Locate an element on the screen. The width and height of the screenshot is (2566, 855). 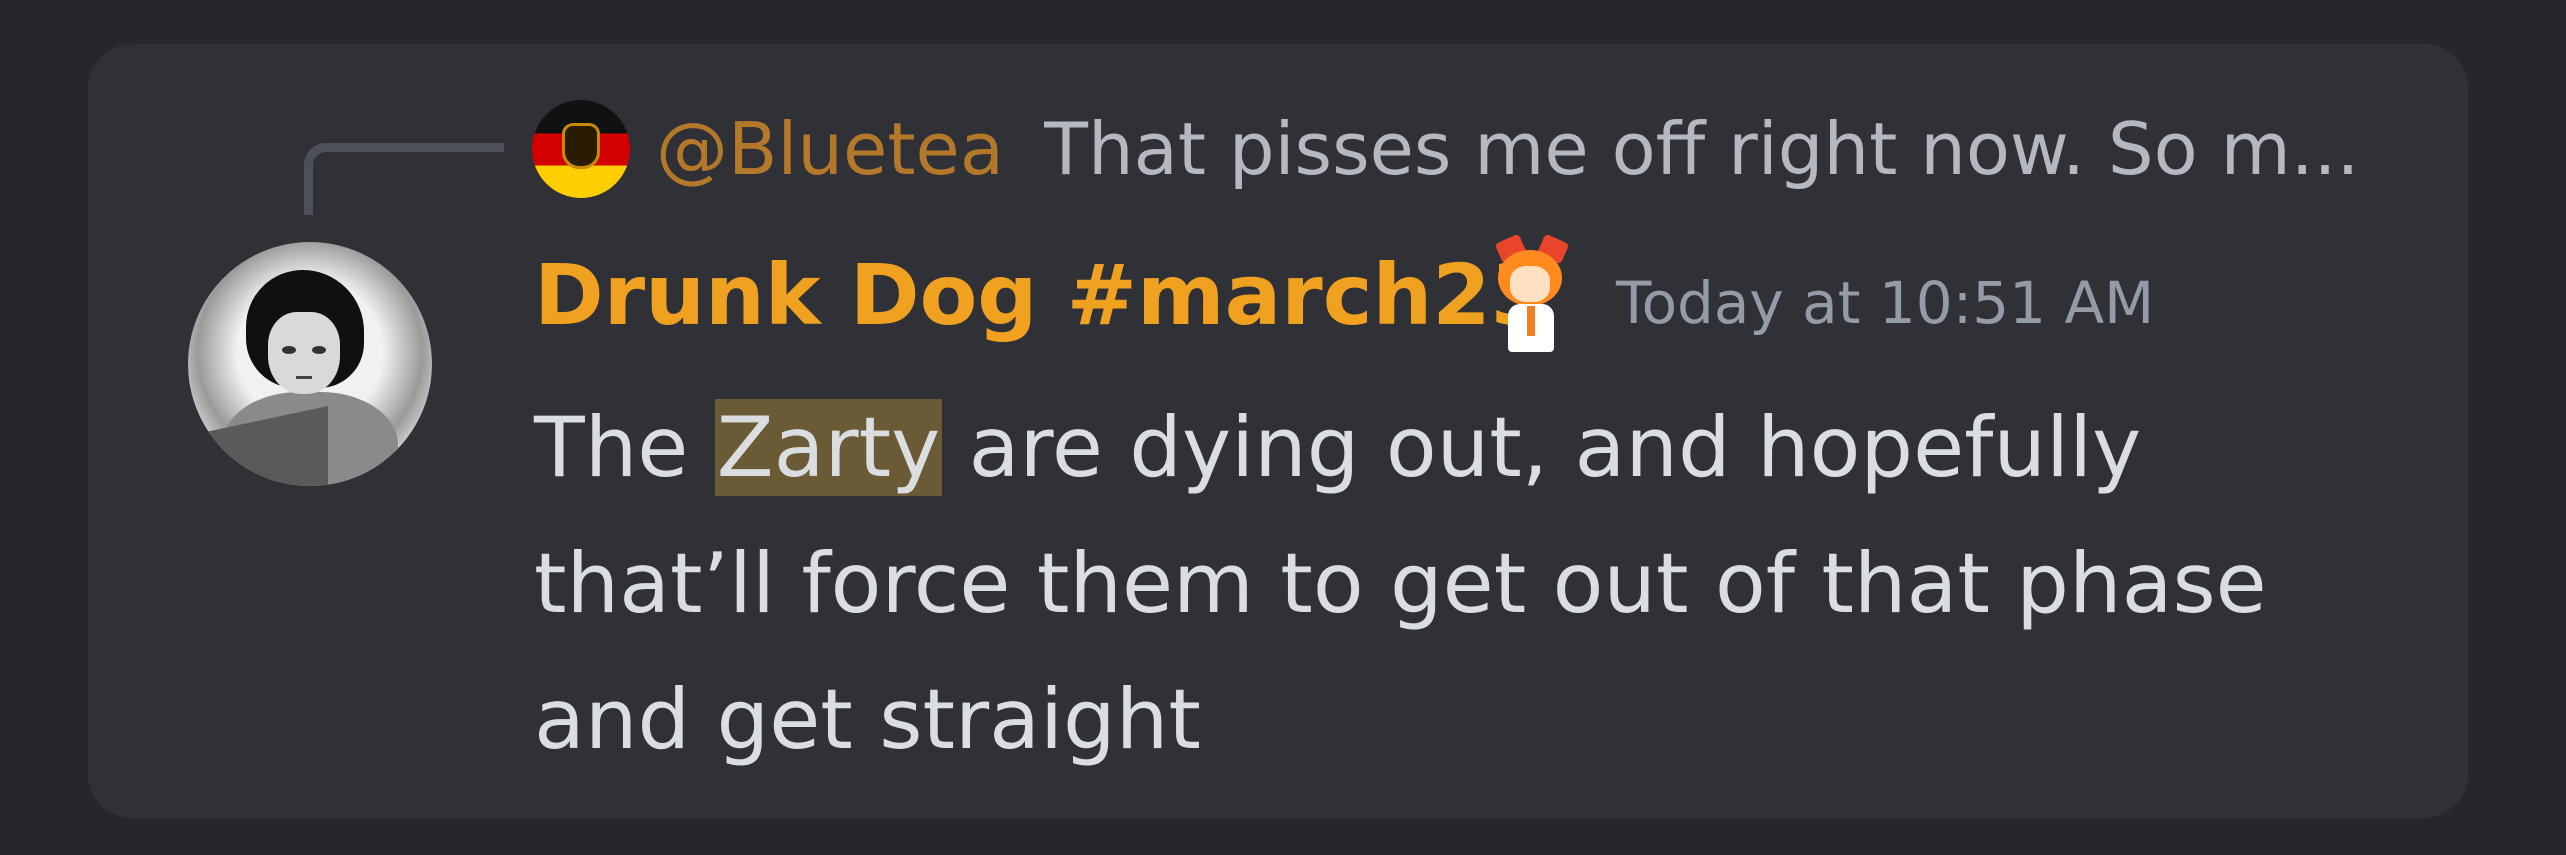
message-before-highlight: The is located at coordinates (611, 447).